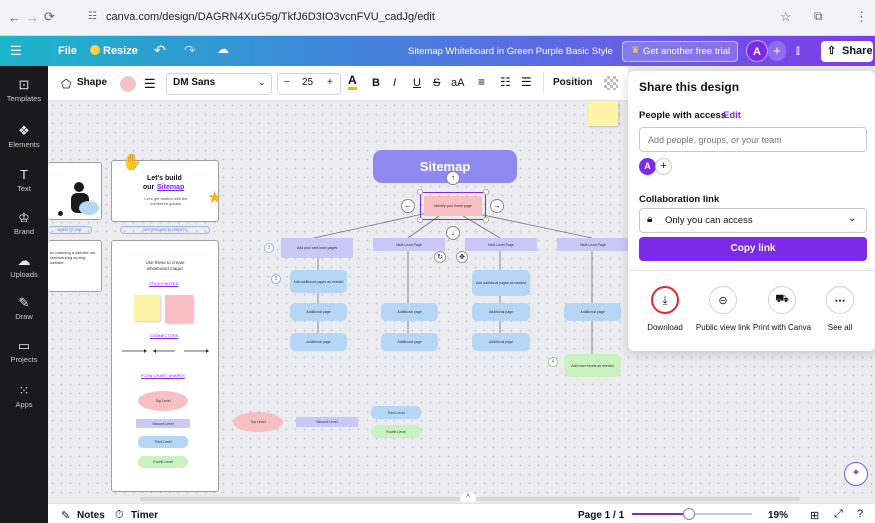 The width and height of the screenshot is (875, 523). What do you see at coordinates (818, 16) in the screenshot?
I see `extensions-icon: ⧉` at bounding box center [818, 16].